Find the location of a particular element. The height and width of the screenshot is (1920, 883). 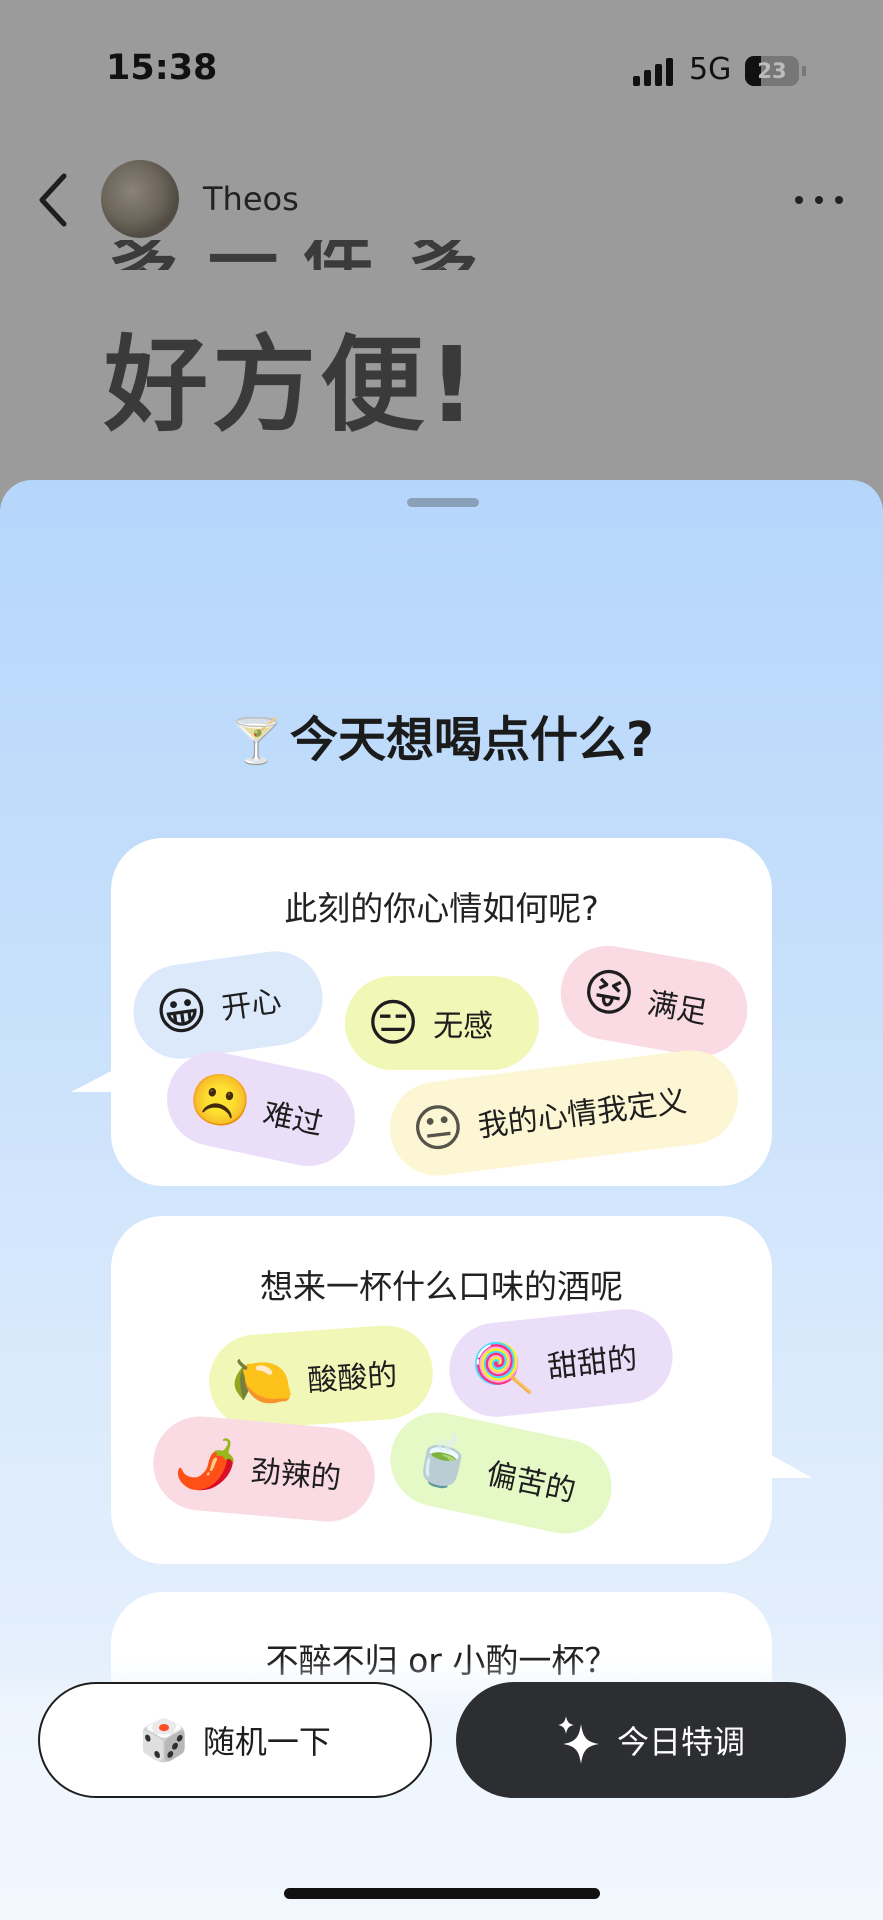

tea-cup-icon: 🍵 is located at coordinates (443, 1460).